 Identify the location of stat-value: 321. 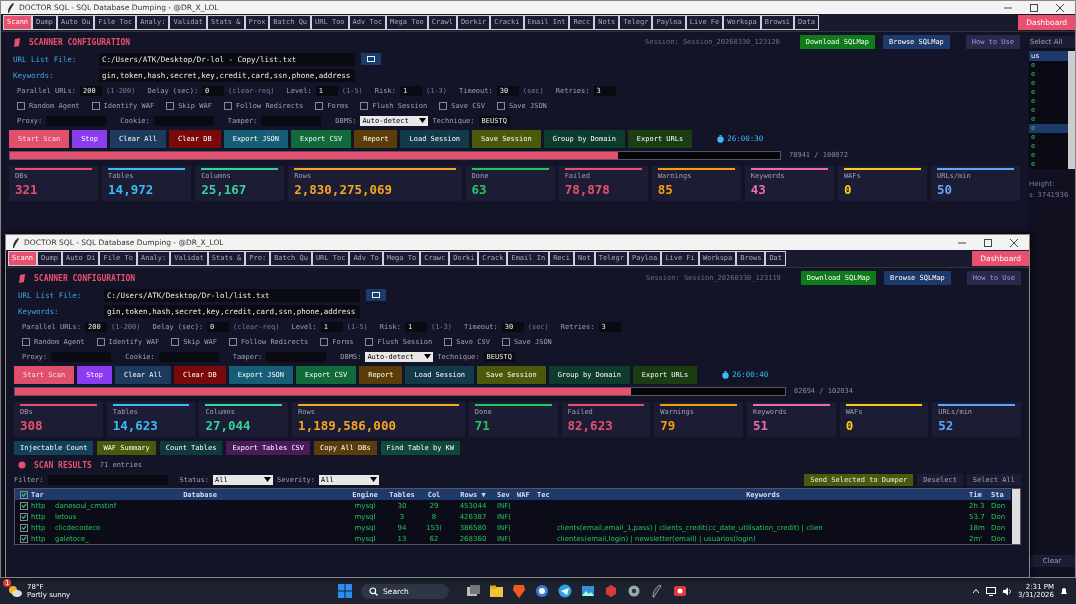
(27, 189).